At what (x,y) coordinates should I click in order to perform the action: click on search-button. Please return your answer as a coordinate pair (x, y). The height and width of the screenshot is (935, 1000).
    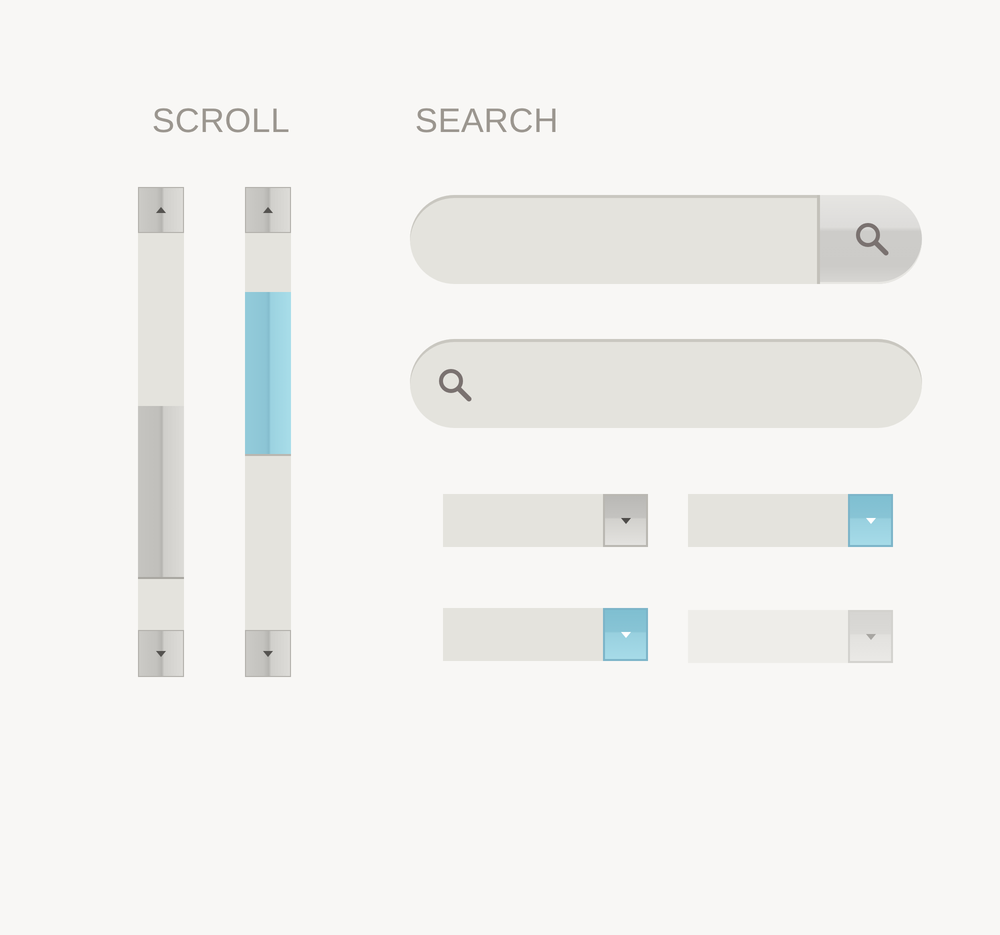
    Looking at the image, I should click on (871, 239).